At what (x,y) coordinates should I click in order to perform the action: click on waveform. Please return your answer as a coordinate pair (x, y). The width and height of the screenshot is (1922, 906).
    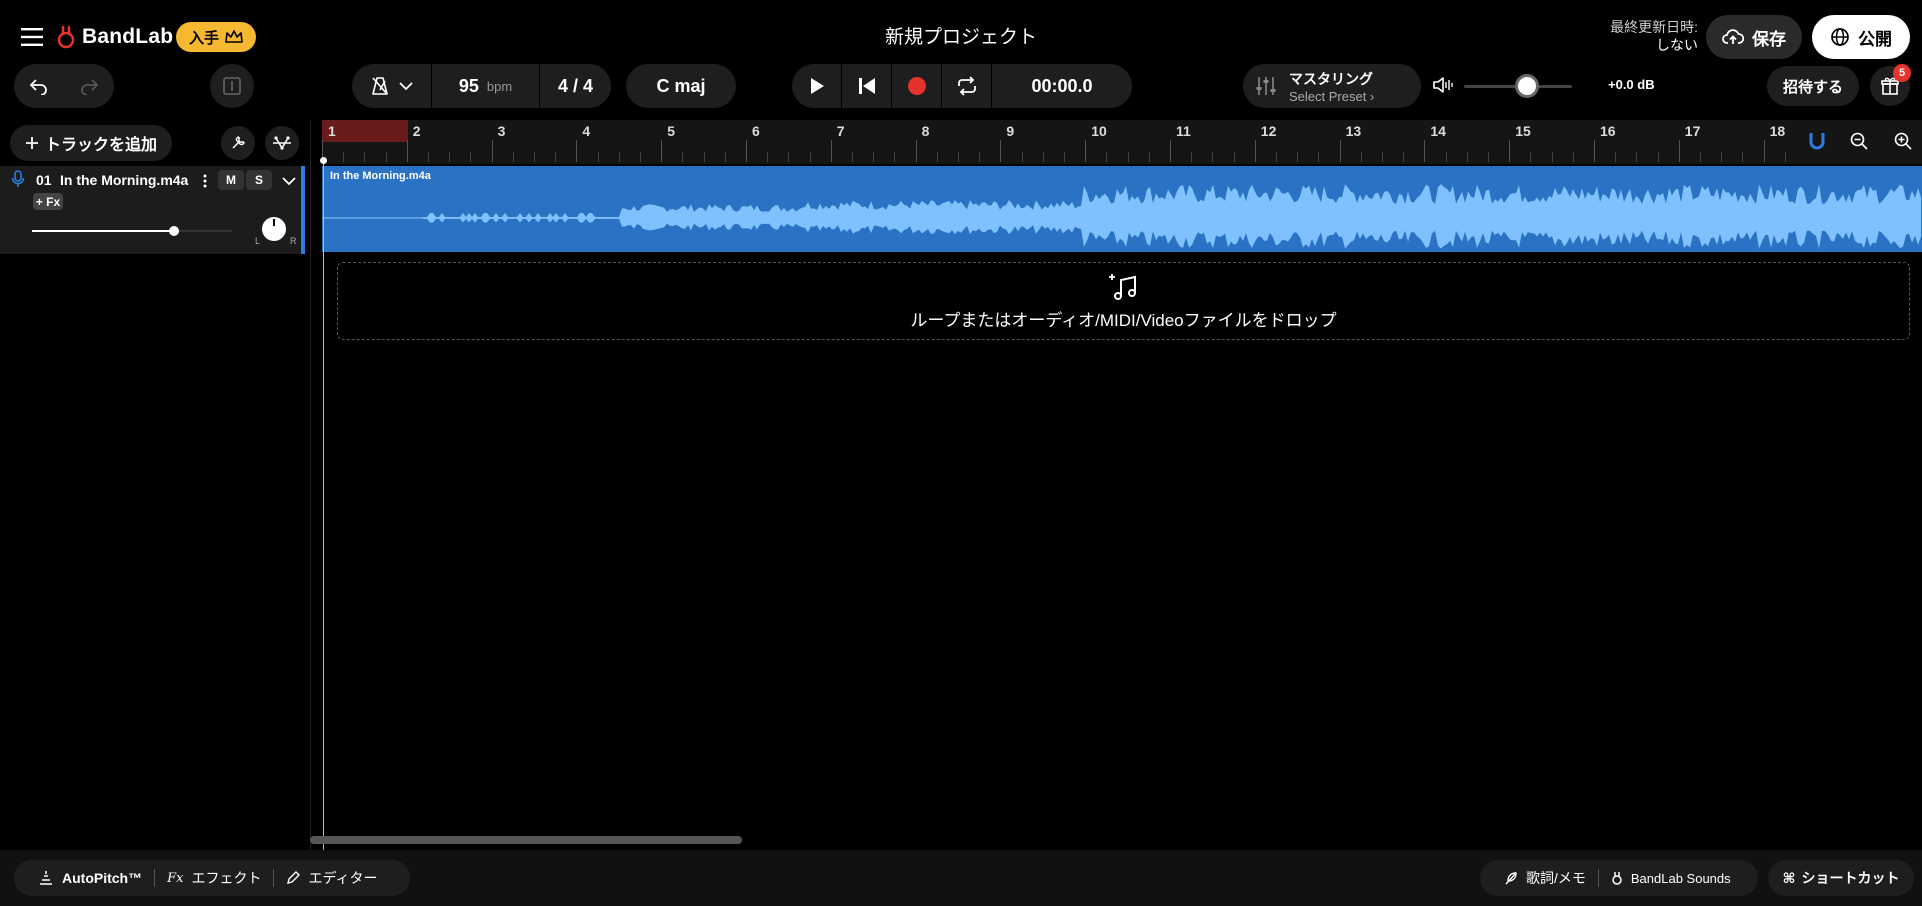
    Looking at the image, I should click on (1121, 216).